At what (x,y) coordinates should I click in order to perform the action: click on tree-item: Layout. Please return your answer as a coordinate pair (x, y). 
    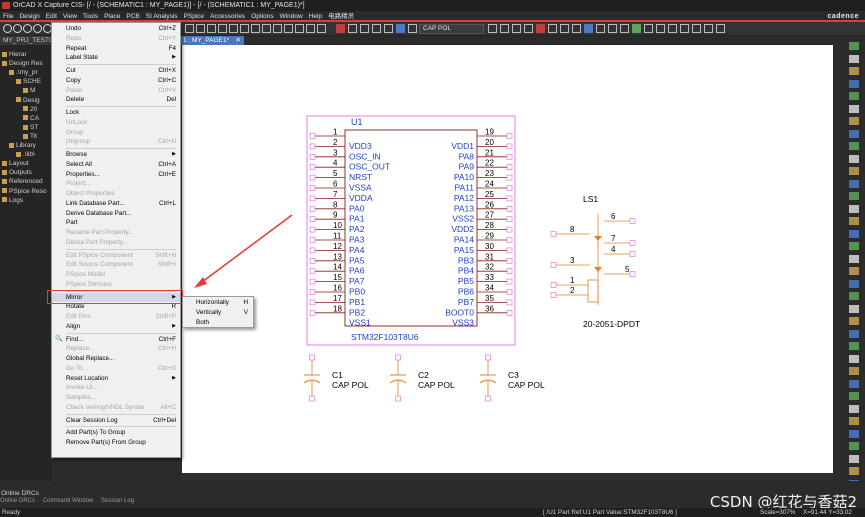
    Looking at the image, I should click on (15, 163).